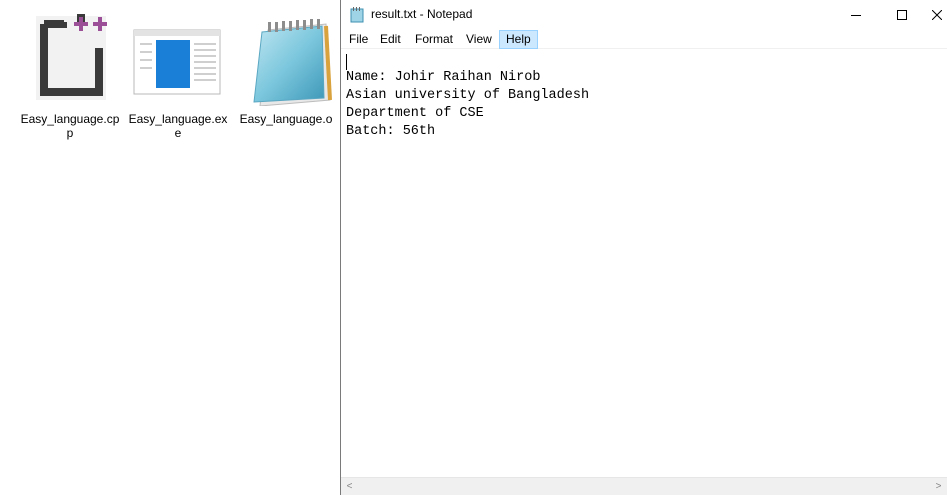 The image size is (947, 495). What do you see at coordinates (434, 39) in the screenshot?
I see `menu-format: Format` at bounding box center [434, 39].